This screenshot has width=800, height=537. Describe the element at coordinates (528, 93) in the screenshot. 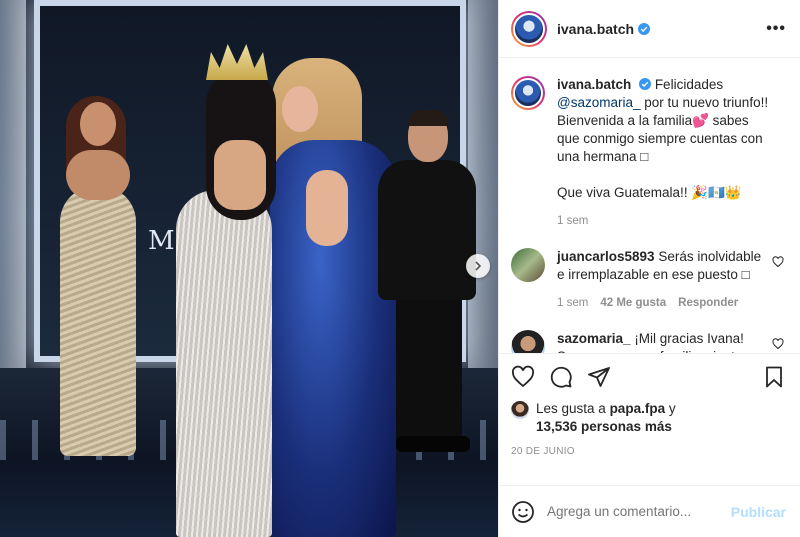

I see `caption-author-avatar` at that location.